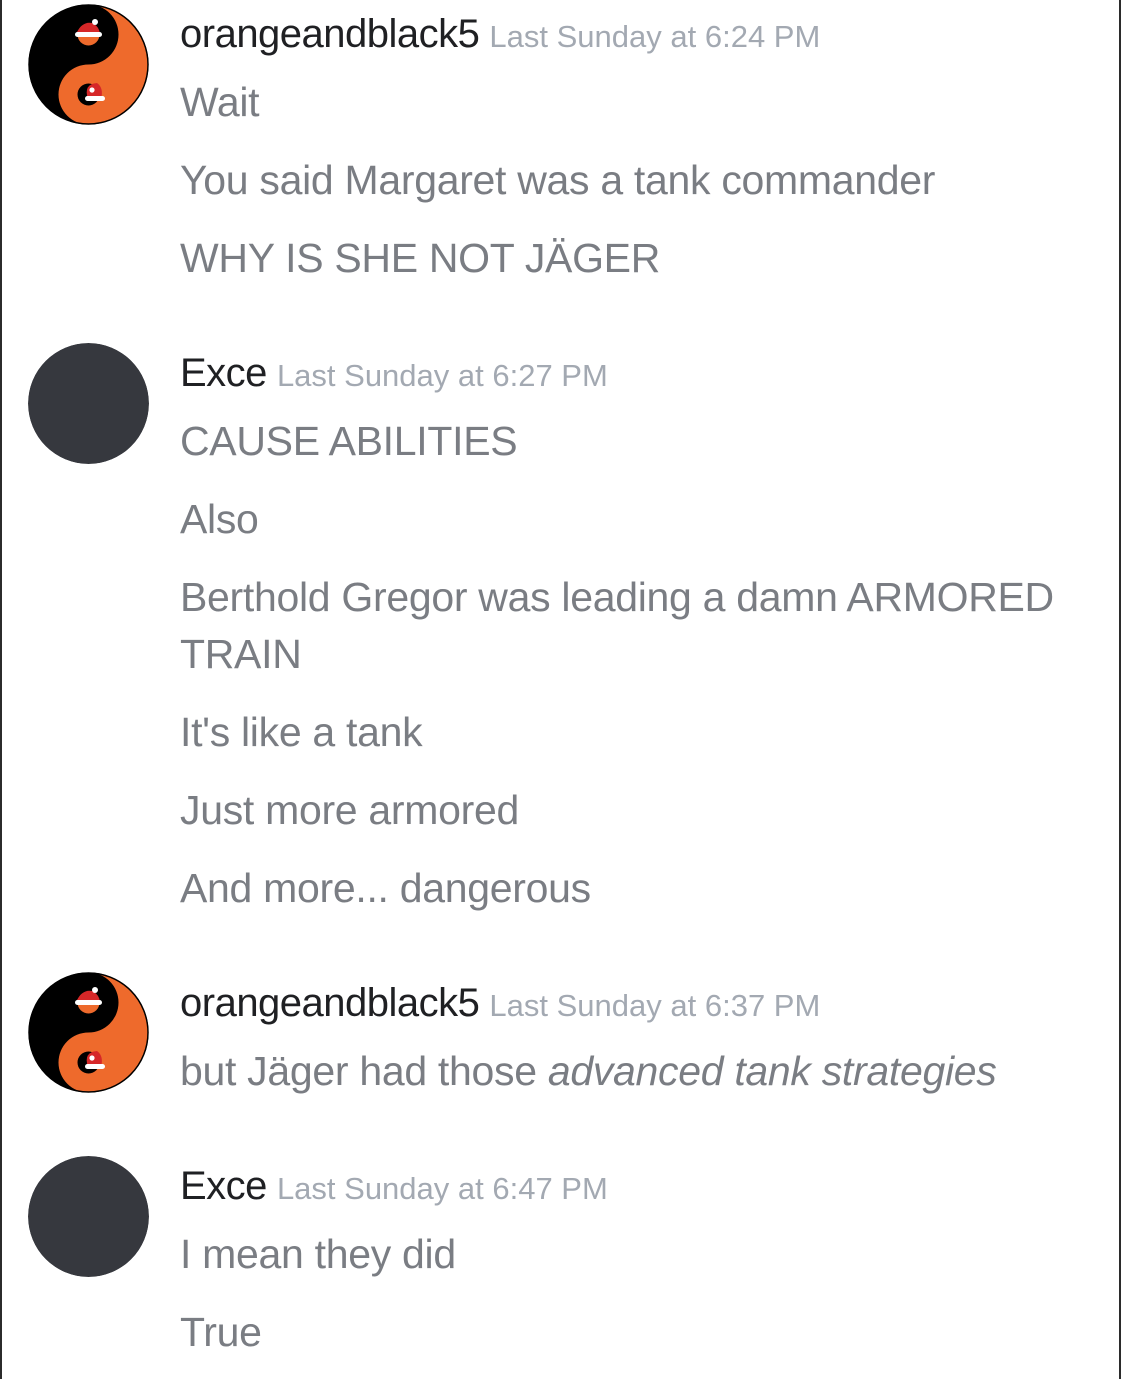 The height and width of the screenshot is (1379, 1125). What do you see at coordinates (442, 375) in the screenshot?
I see `timestamp: Last Sunday at 6:27 PM` at bounding box center [442, 375].